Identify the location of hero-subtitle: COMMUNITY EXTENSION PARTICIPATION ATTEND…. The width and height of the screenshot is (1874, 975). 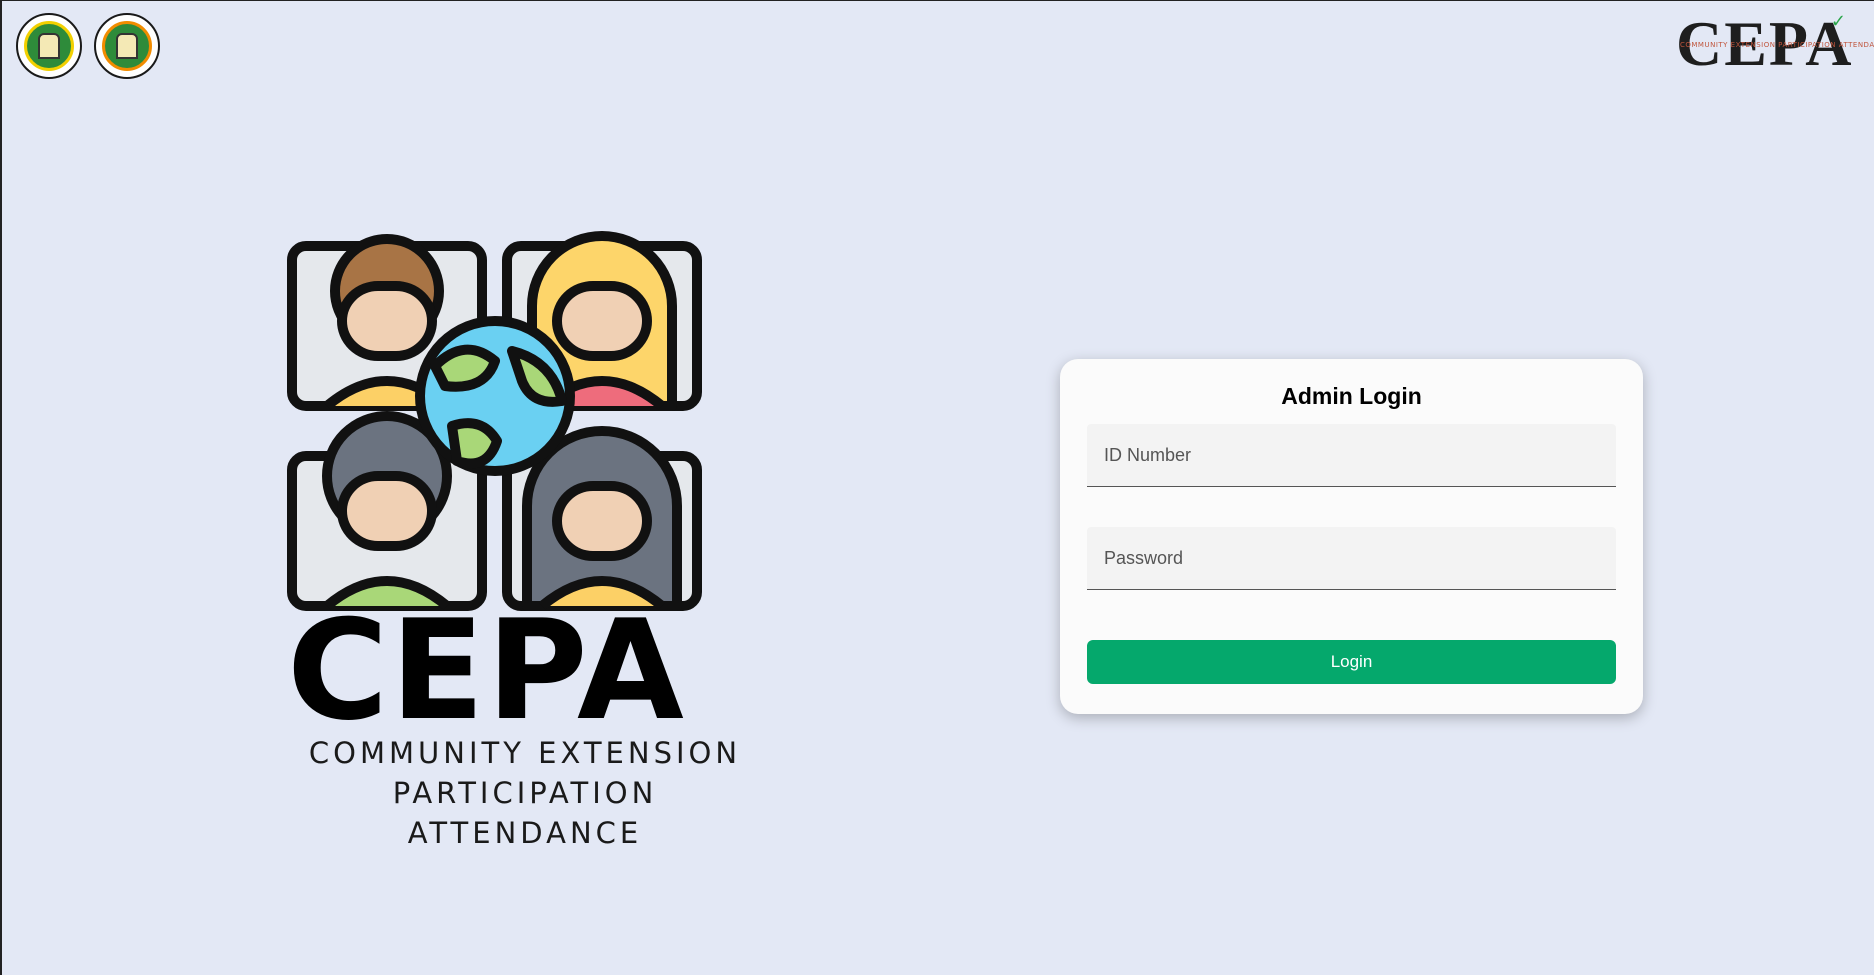
(525, 793).